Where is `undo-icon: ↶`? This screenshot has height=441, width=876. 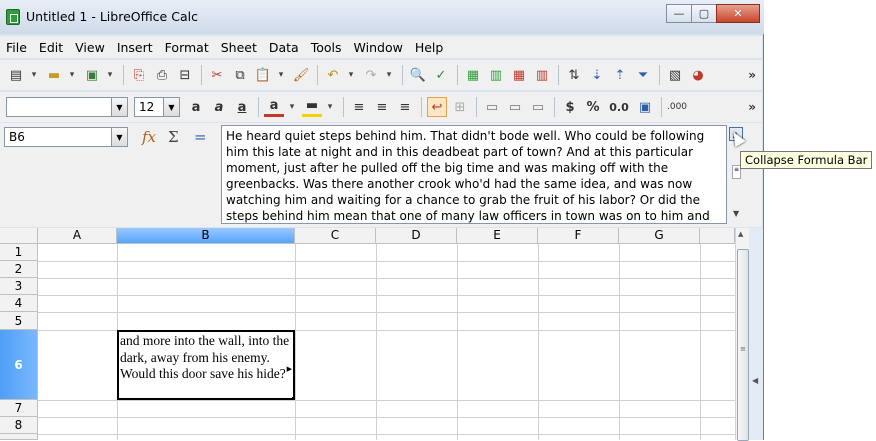 undo-icon: ↶ is located at coordinates (333, 75).